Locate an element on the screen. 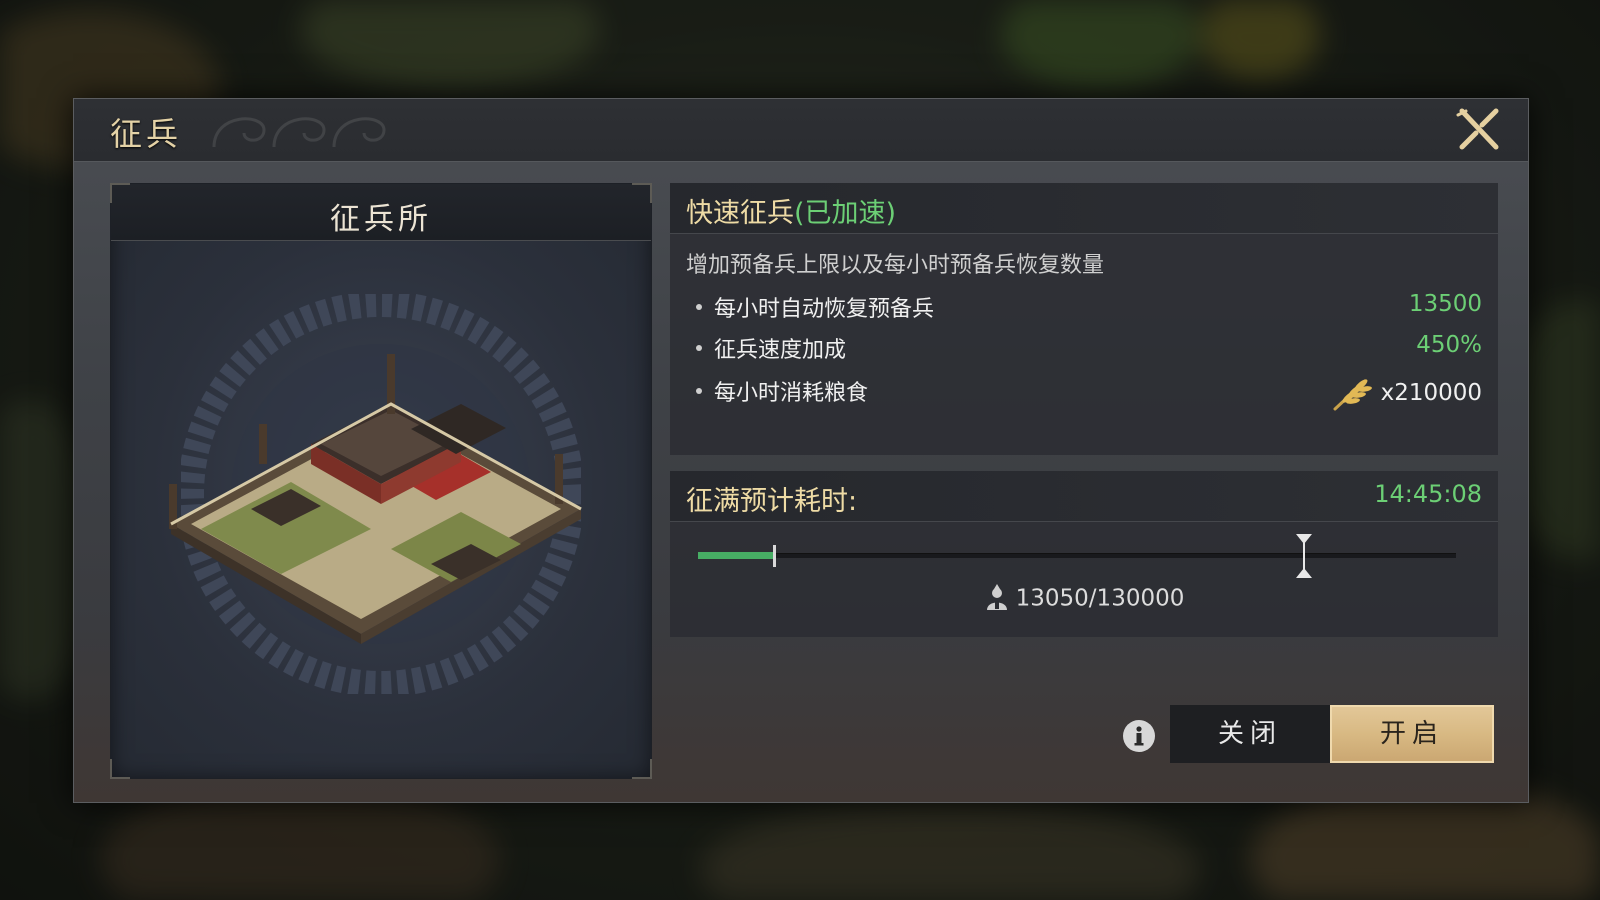 This screenshot has width=1600, height=900. crossed-swords-icon is located at coordinates (1477, 129).